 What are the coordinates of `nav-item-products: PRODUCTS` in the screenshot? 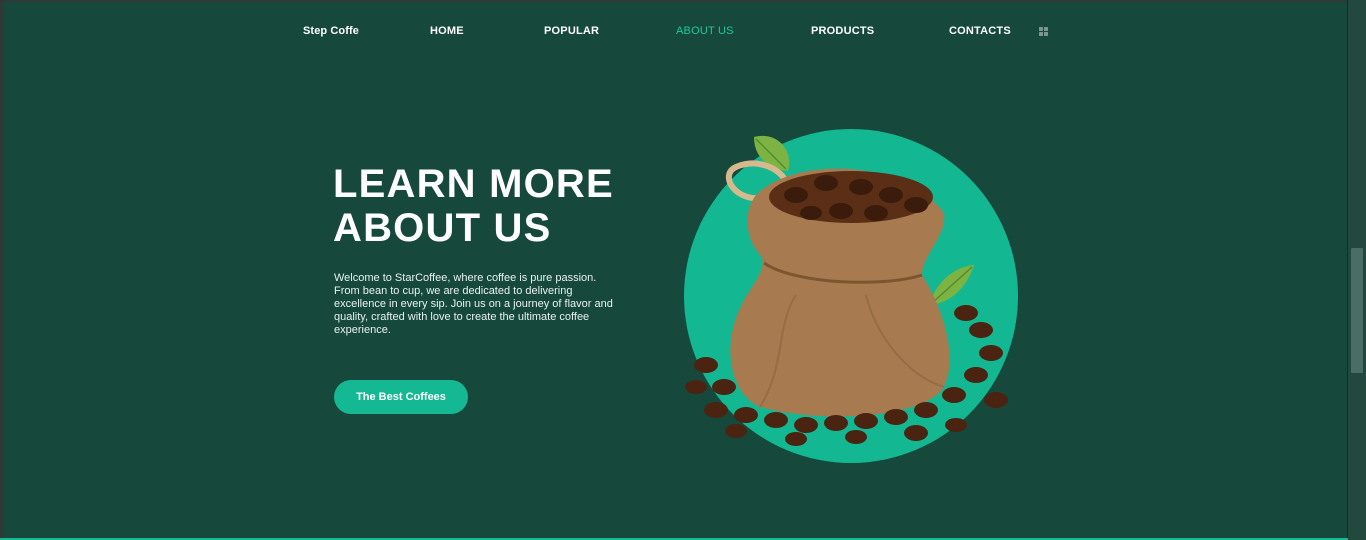 It's located at (842, 31).